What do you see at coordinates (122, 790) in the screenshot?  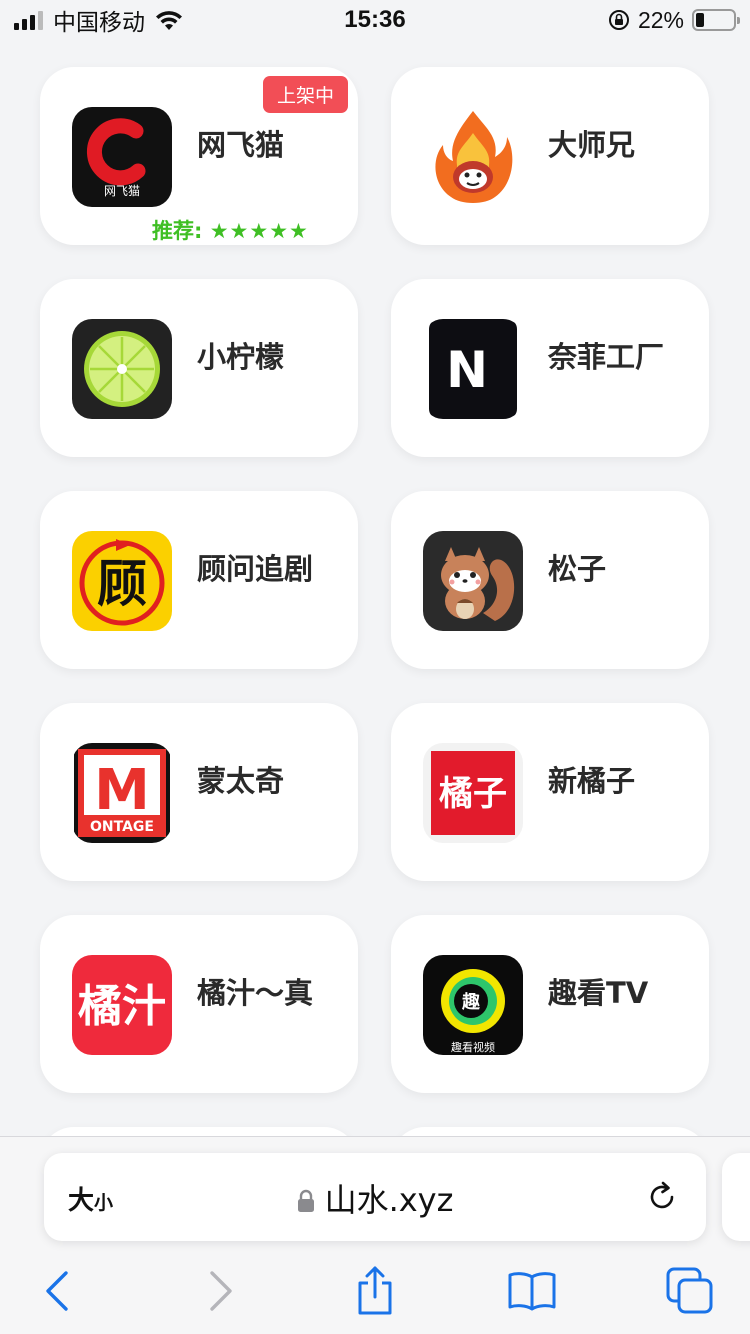 I see `svg-text: M` at bounding box center [122, 790].